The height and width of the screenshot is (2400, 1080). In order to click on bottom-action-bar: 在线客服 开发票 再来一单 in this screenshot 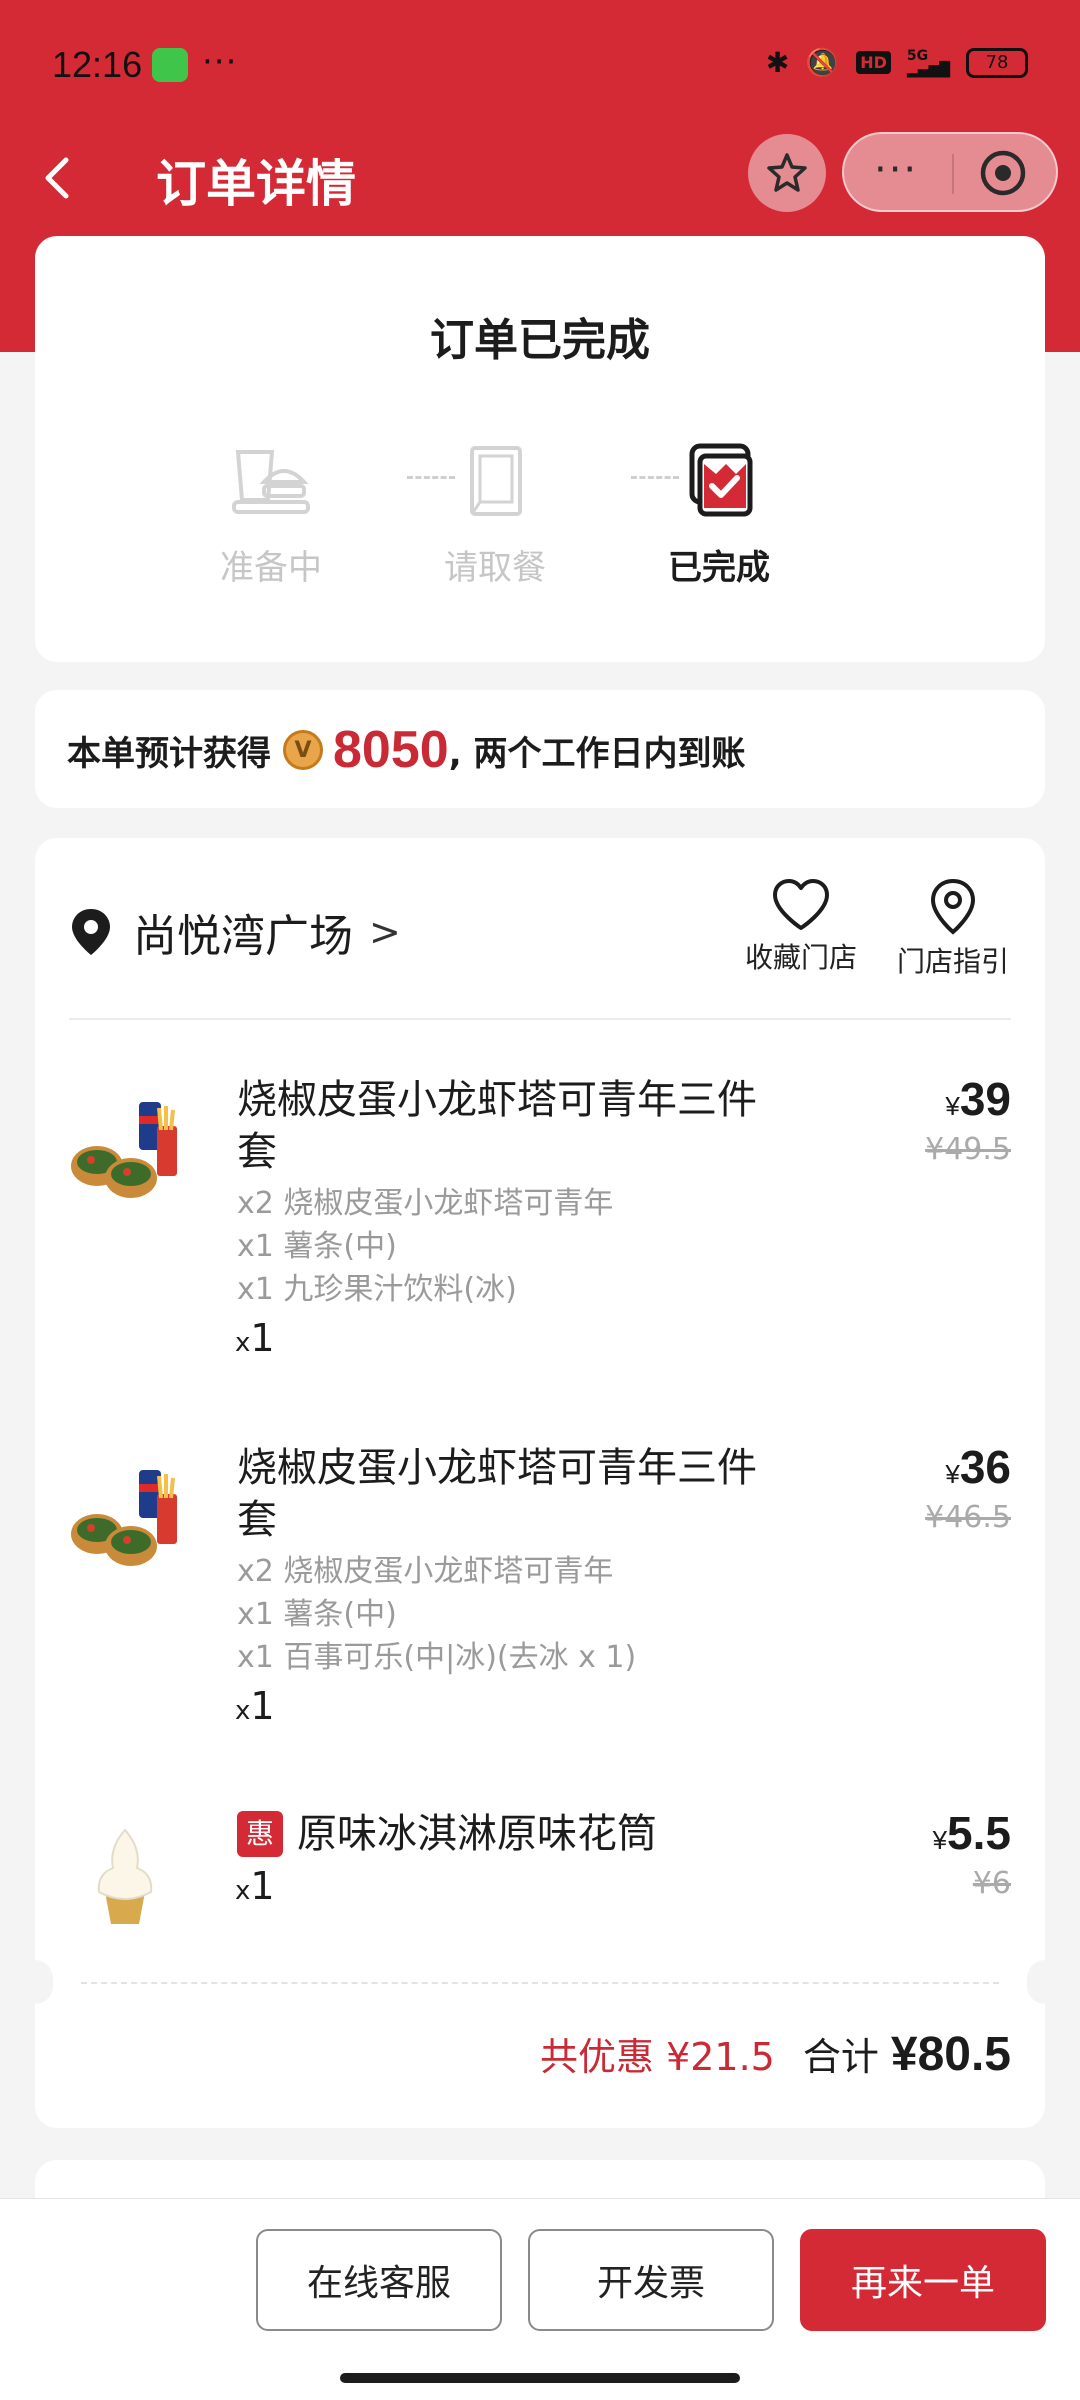, I will do `click(540, 2299)`.